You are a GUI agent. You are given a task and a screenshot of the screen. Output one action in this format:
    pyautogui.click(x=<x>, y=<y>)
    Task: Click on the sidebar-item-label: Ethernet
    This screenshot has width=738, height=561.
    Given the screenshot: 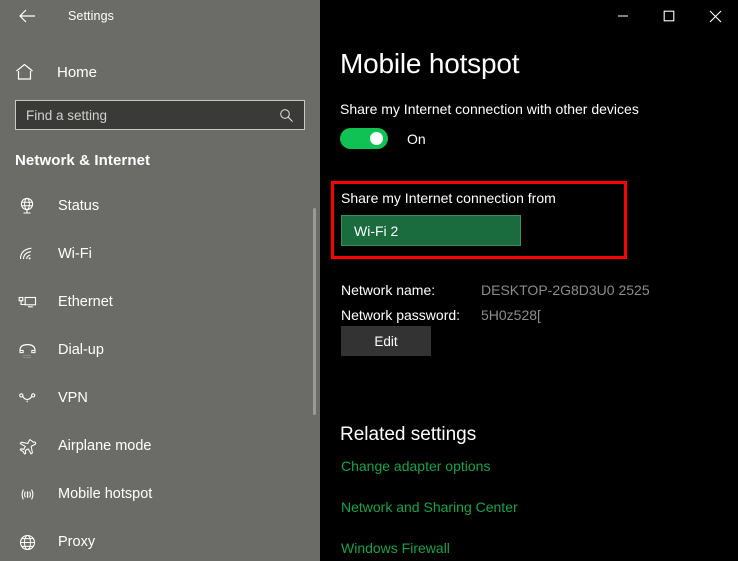 What is the action you would take?
    pyautogui.click(x=85, y=302)
    